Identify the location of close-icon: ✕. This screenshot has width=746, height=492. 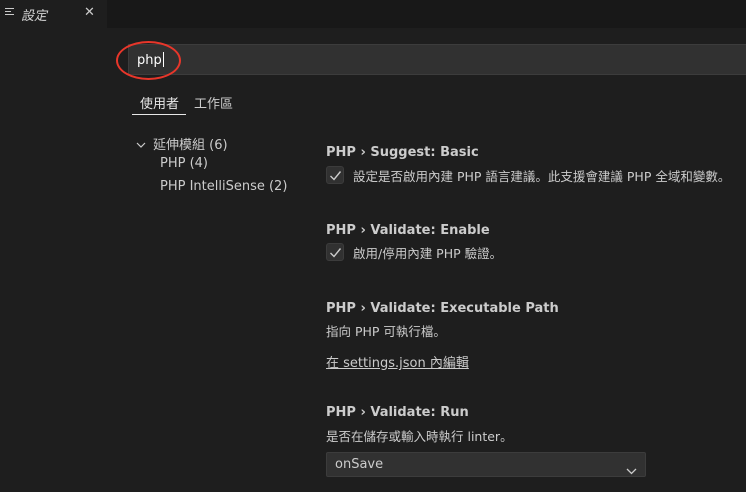
(89, 13).